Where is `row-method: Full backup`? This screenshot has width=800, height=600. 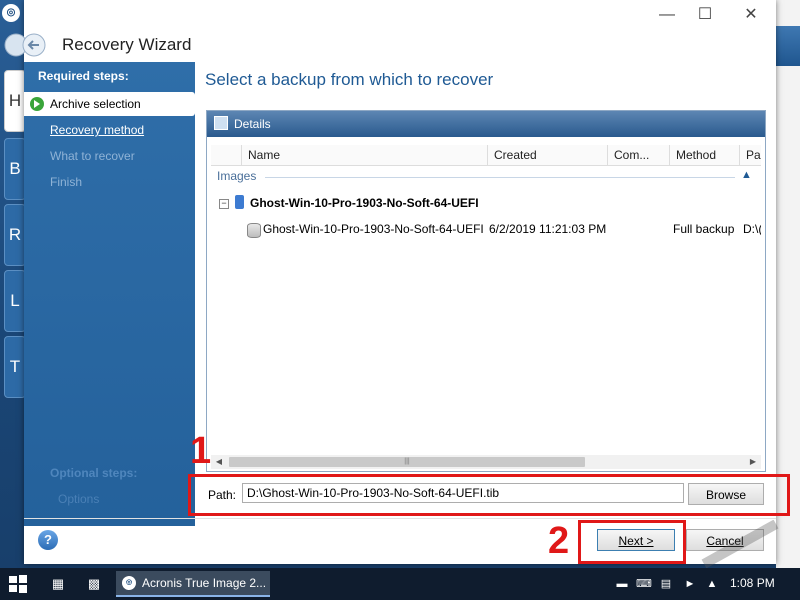 row-method: Full backup is located at coordinates (704, 229).